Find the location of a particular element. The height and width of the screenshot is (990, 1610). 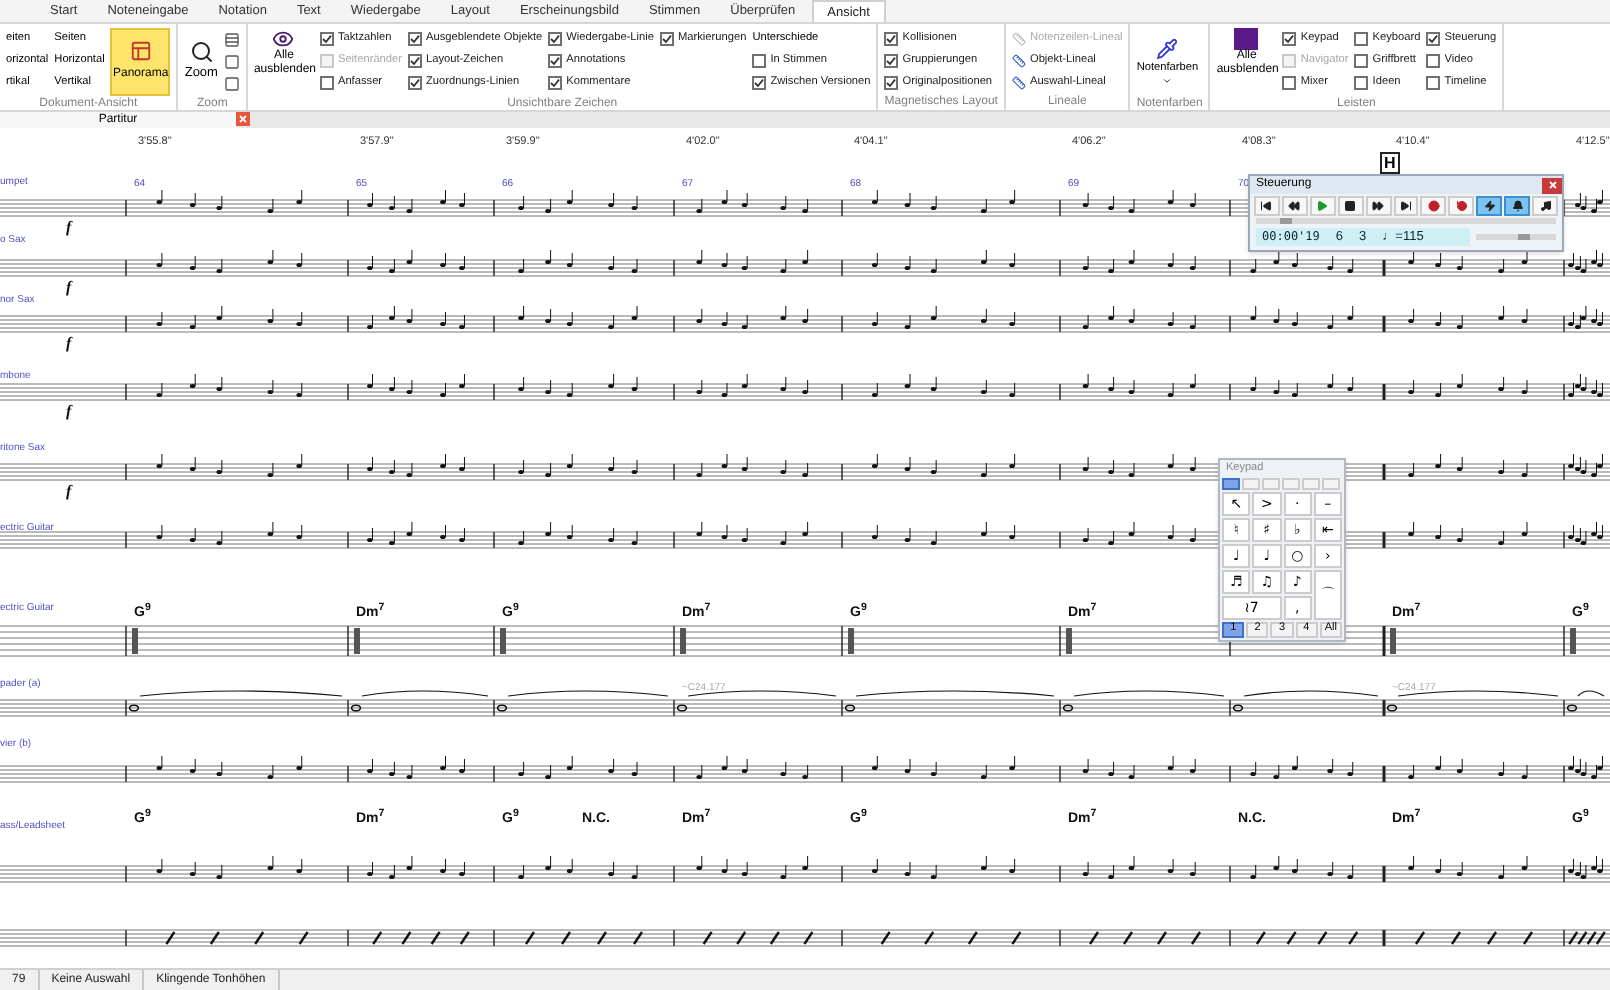

start-button is located at coordinates (1267, 206).